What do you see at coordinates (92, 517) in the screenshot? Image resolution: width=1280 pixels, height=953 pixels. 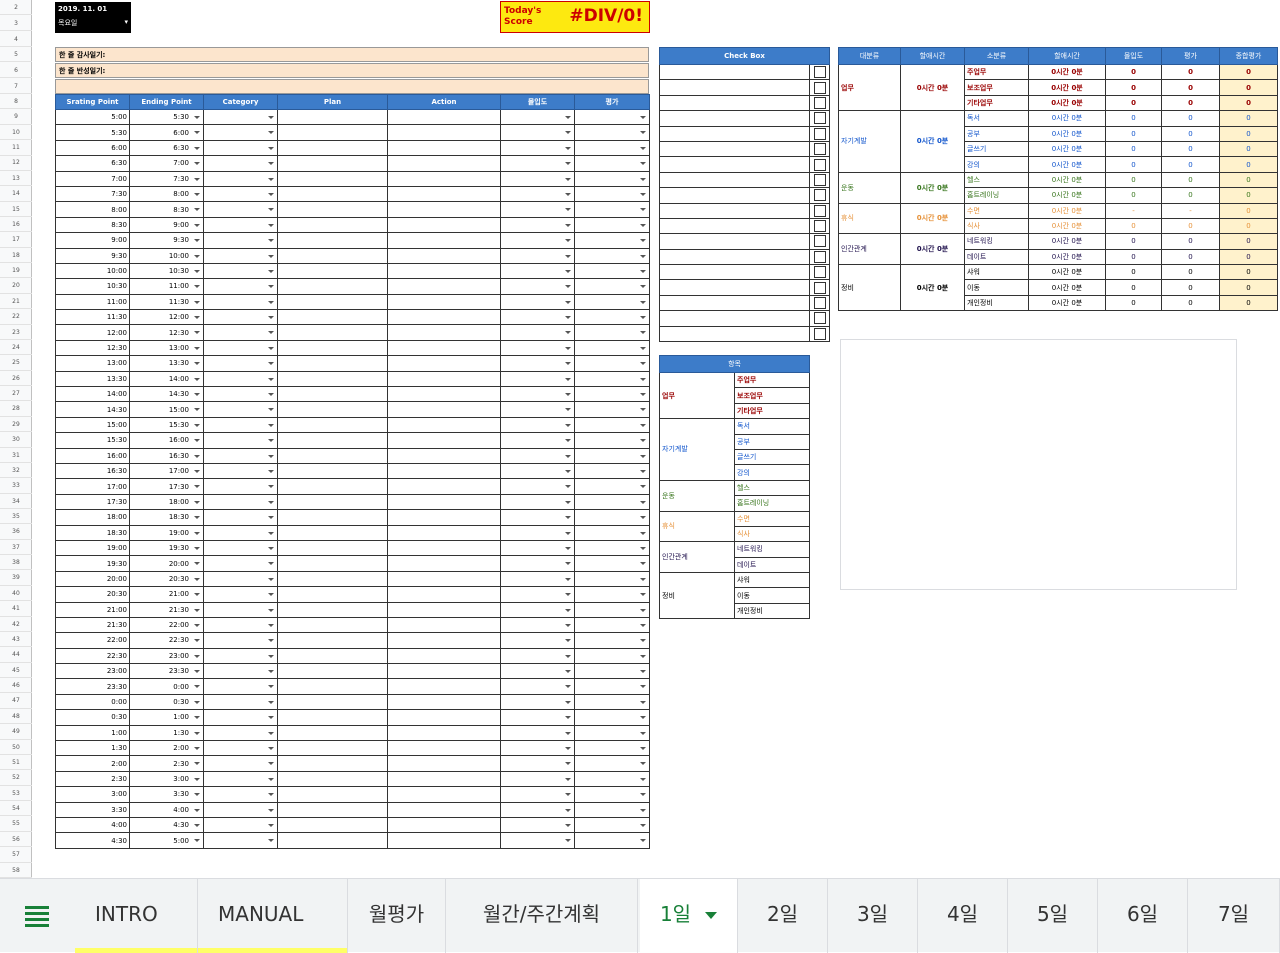 I see `start-time-cell: 18:00` at bounding box center [92, 517].